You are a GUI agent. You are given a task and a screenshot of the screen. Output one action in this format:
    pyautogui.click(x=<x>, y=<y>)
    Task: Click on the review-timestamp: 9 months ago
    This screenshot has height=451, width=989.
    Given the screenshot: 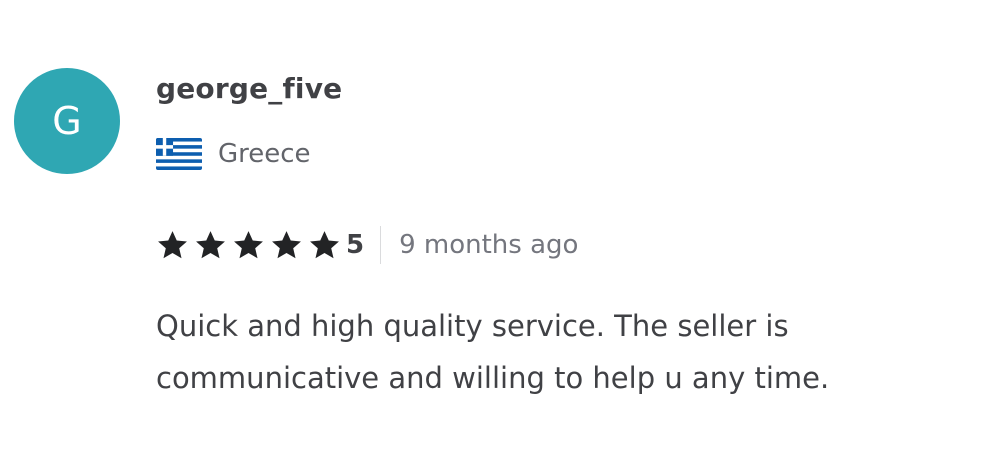 What is the action you would take?
    pyautogui.click(x=489, y=245)
    